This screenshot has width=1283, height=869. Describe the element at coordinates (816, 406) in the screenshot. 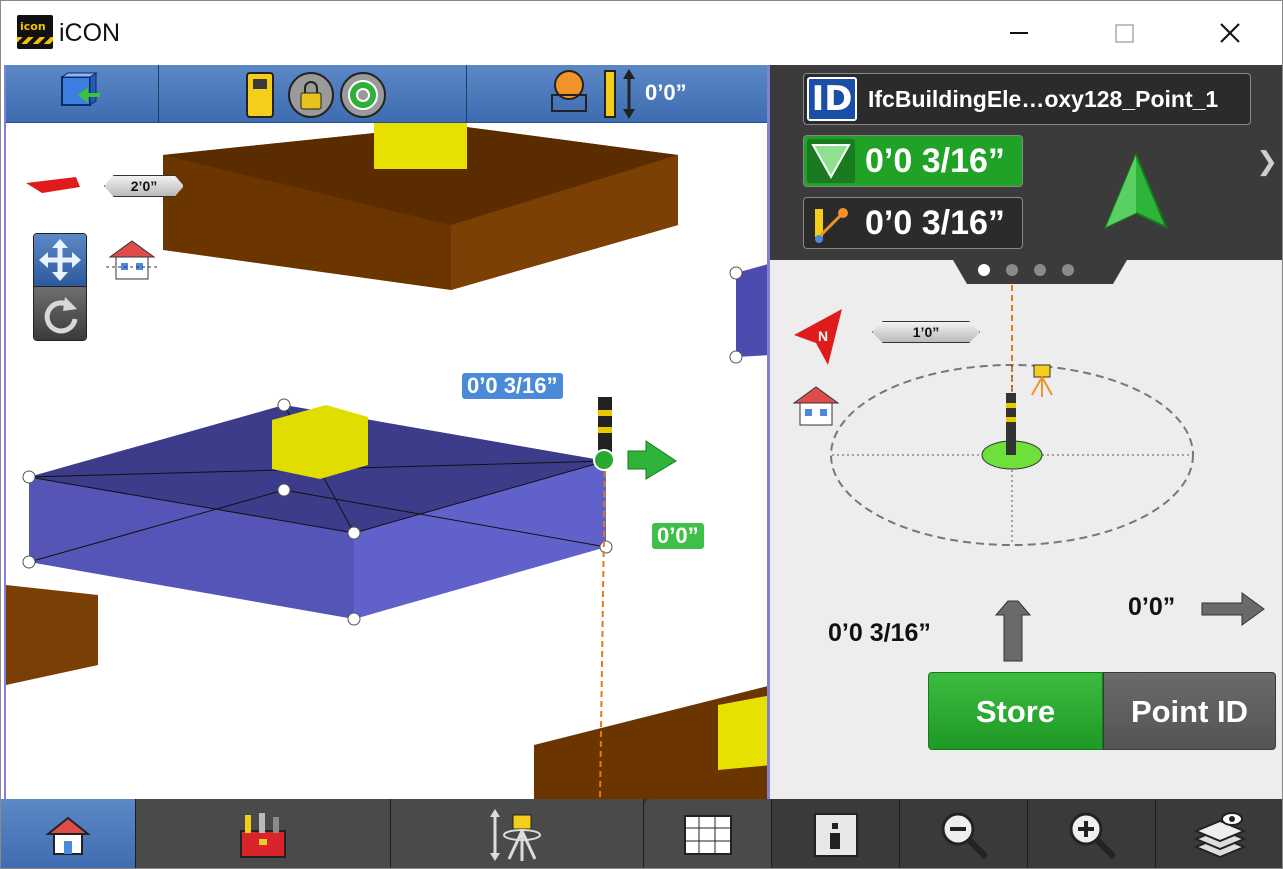

I see `home-view-icon-right` at that location.